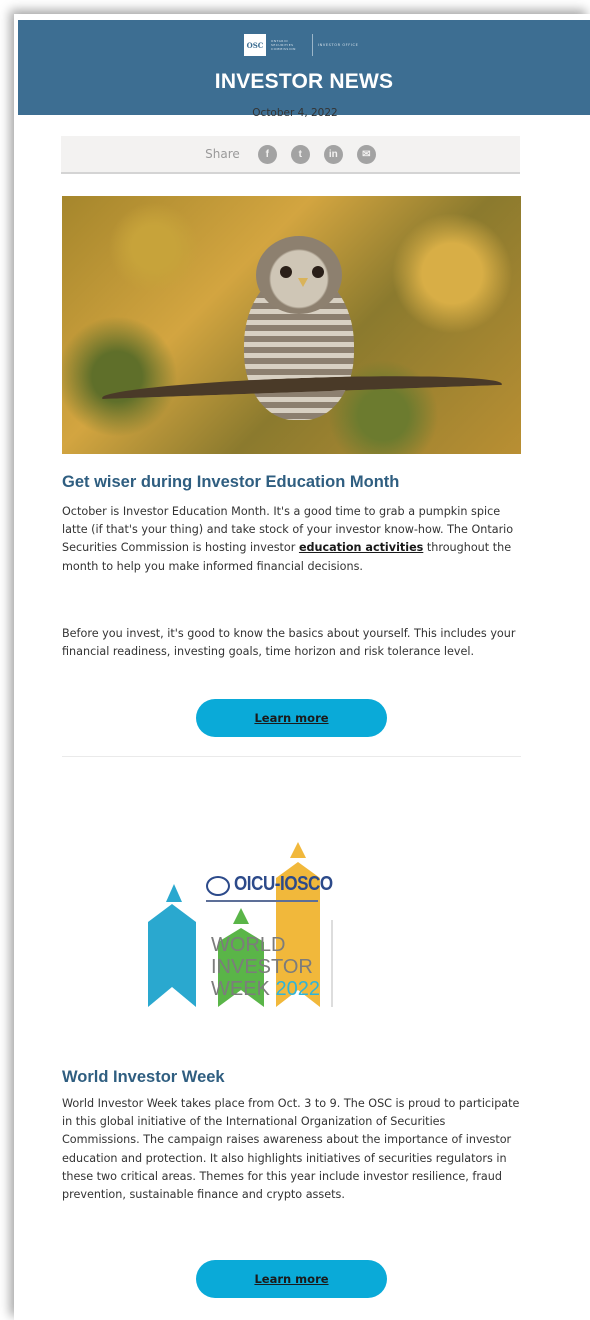 The width and height of the screenshot is (590, 1320). What do you see at coordinates (174, 893) in the screenshot?
I see `pencil-blue-tip` at bounding box center [174, 893].